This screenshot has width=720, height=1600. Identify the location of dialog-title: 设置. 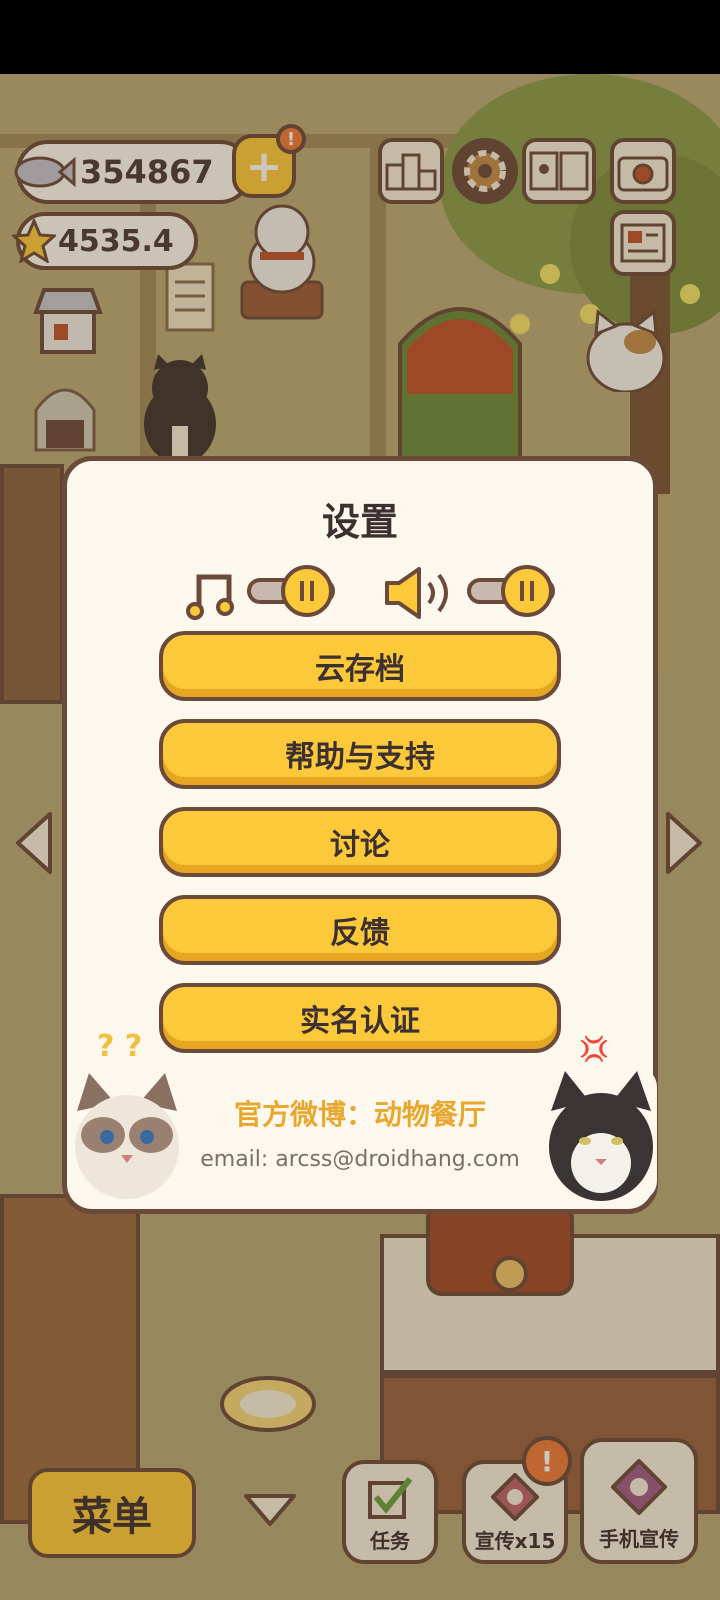
(359, 522).